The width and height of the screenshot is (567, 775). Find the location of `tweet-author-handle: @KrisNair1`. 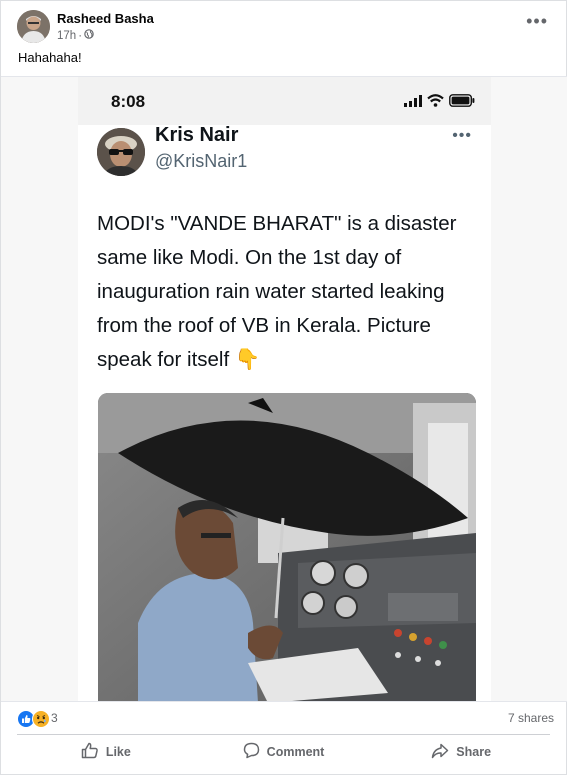

tweet-author-handle: @KrisNair1 is located at coordinates (201, 161).